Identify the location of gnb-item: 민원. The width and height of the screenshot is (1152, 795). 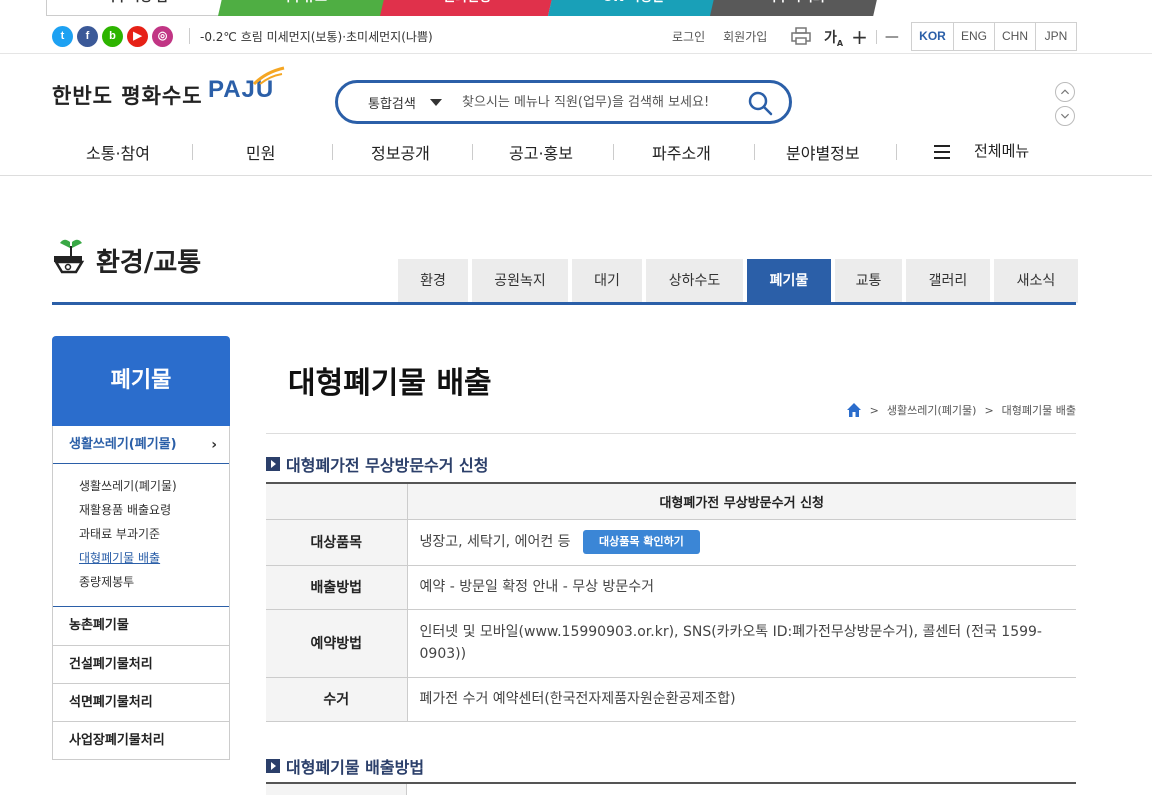
(260, 152).